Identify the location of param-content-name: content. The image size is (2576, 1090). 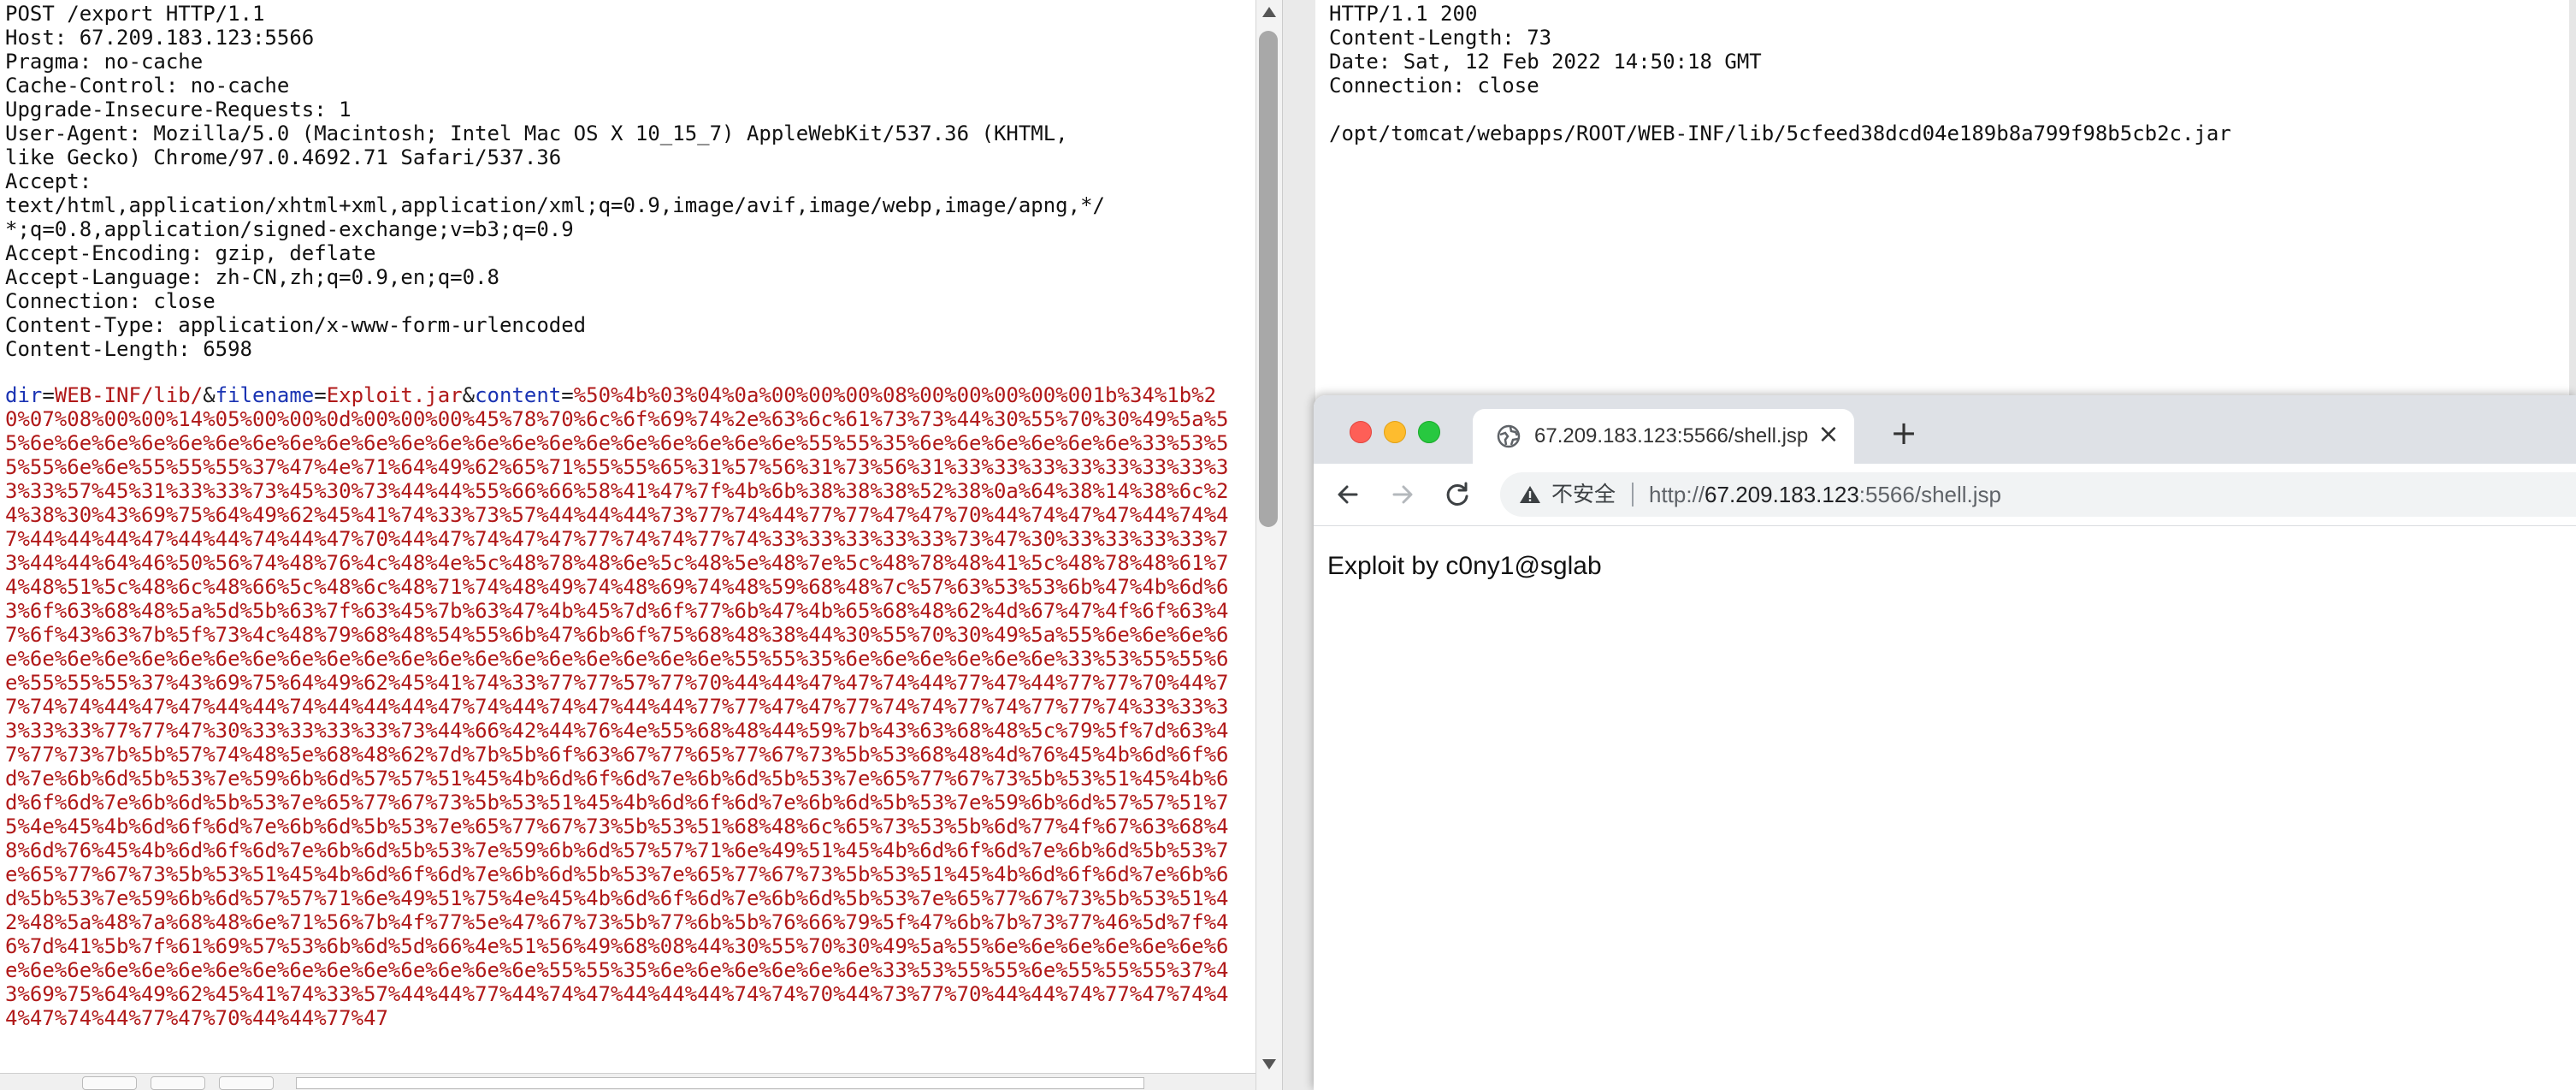
(518, 395).